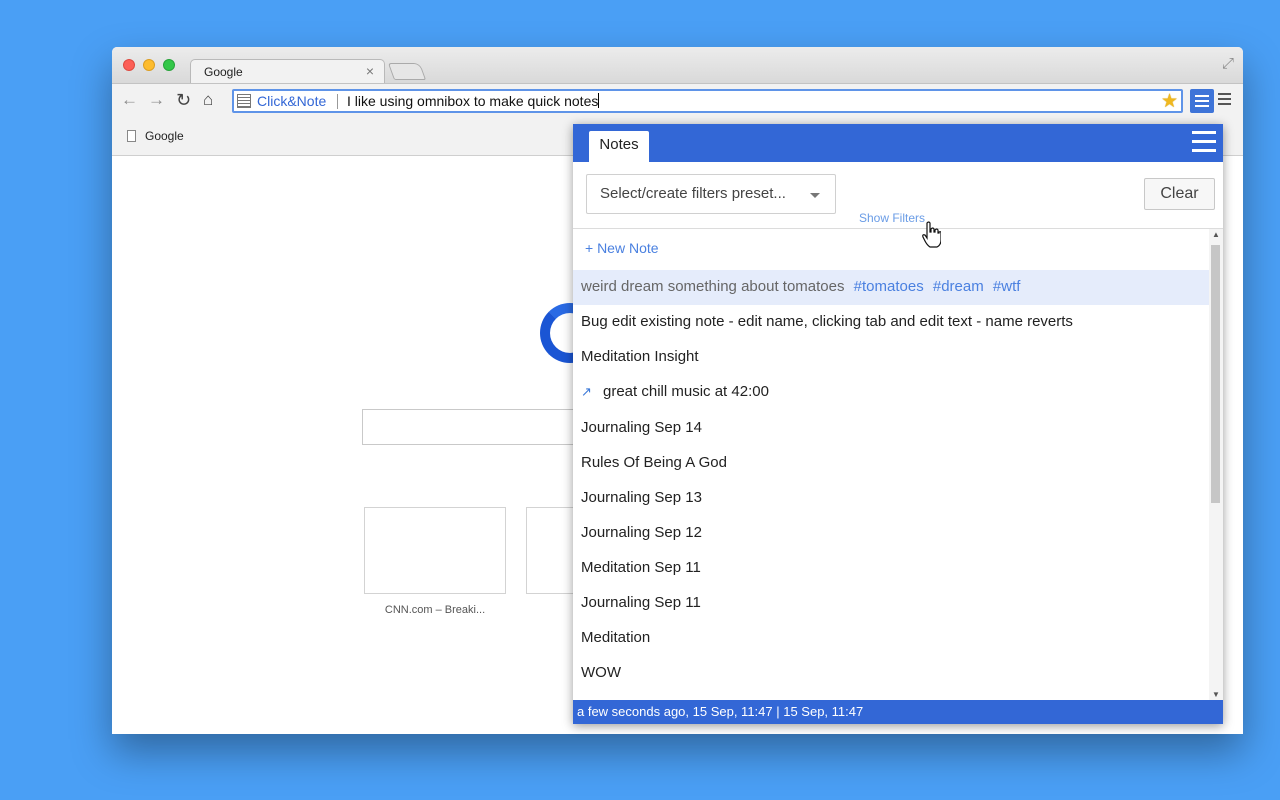  Describe the element at coordinates (686, 391) in the screenshot. I see `note-title: great chill music at 42:00` at that location.